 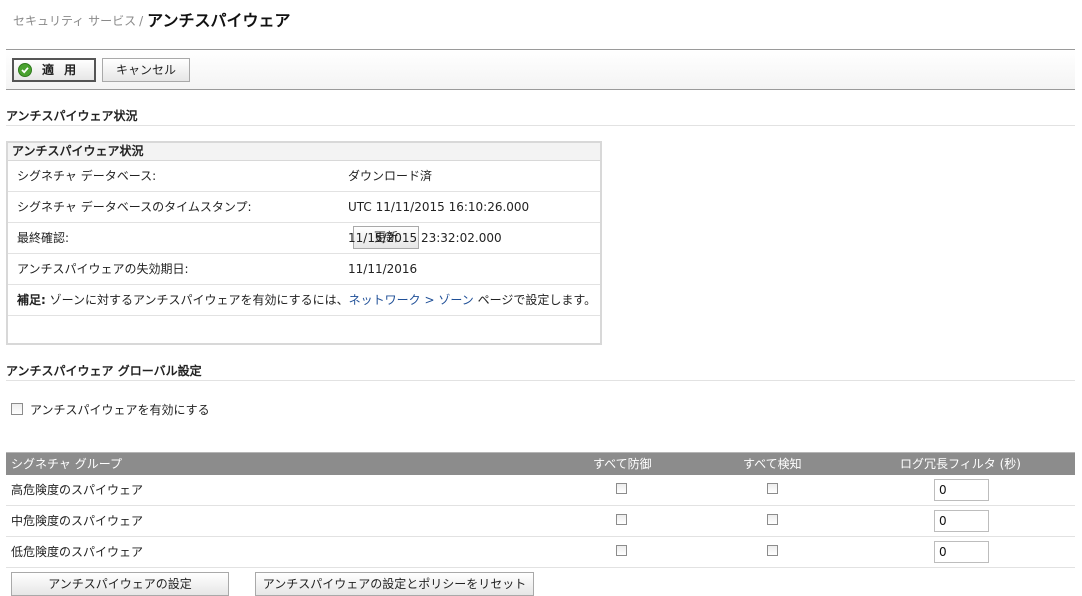 I want to click on signature-group-name: 低危険度のスパイウェア, so click(x=77, y=552).